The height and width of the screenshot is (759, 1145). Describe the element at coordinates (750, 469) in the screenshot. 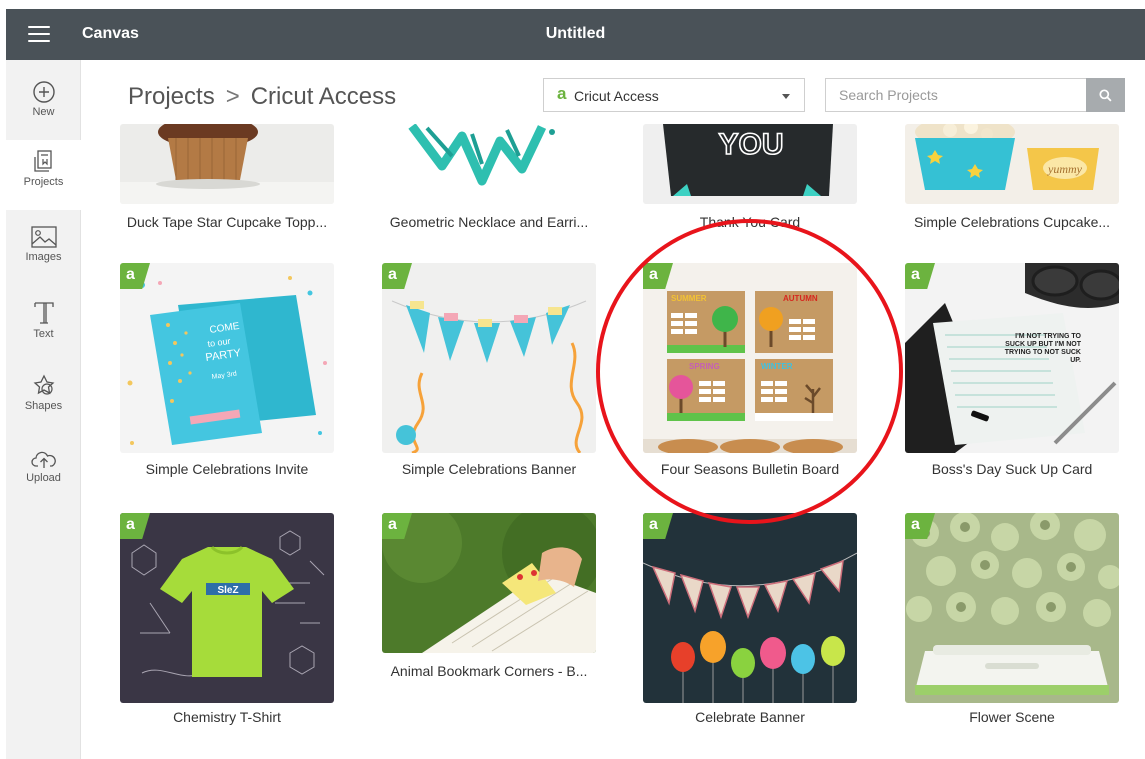

I see `project-title: Four Seasons Bulletin Board` at that location.